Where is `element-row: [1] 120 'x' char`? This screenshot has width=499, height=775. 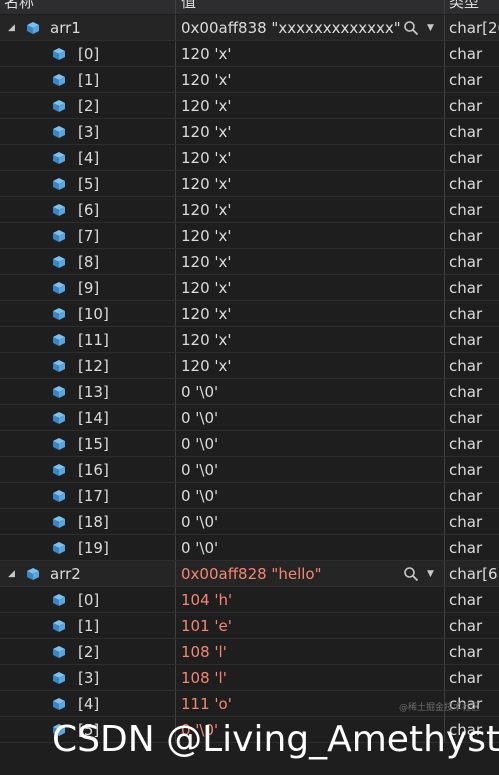 element-row: [1] 120 'x' char is located at coordinates (249, 80).